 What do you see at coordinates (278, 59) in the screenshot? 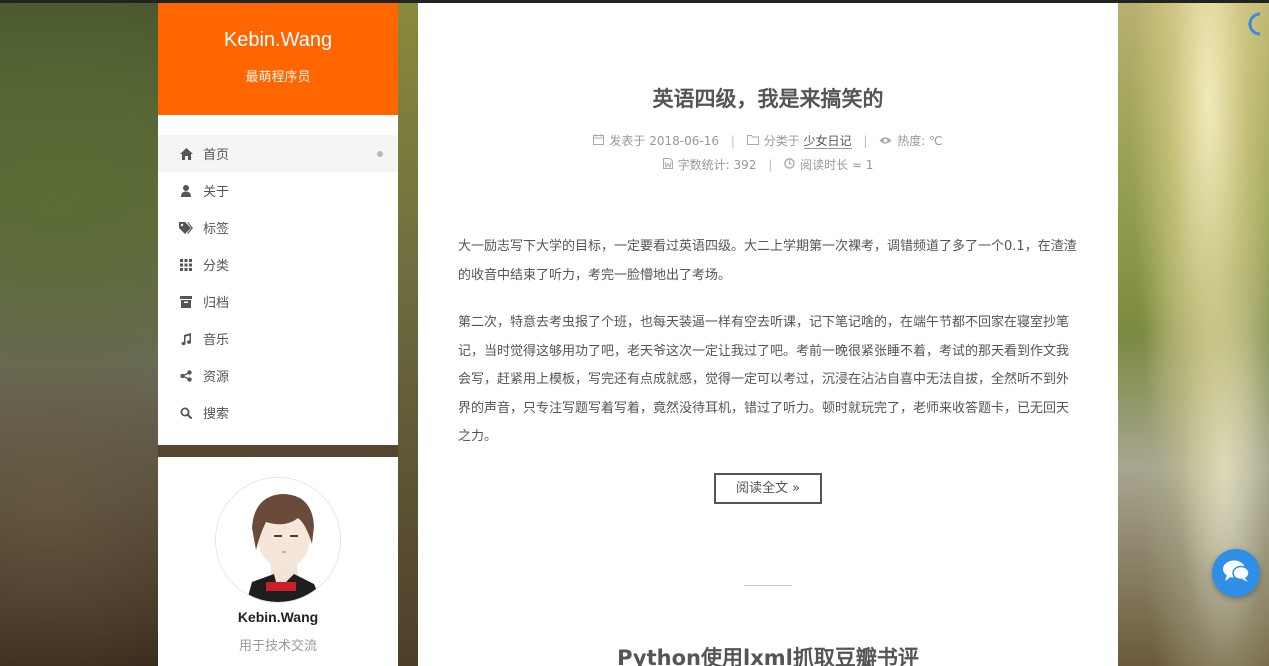
I see `site-brand: Kebin.Wang 最萌程序员` at bounding box center [278, 59].